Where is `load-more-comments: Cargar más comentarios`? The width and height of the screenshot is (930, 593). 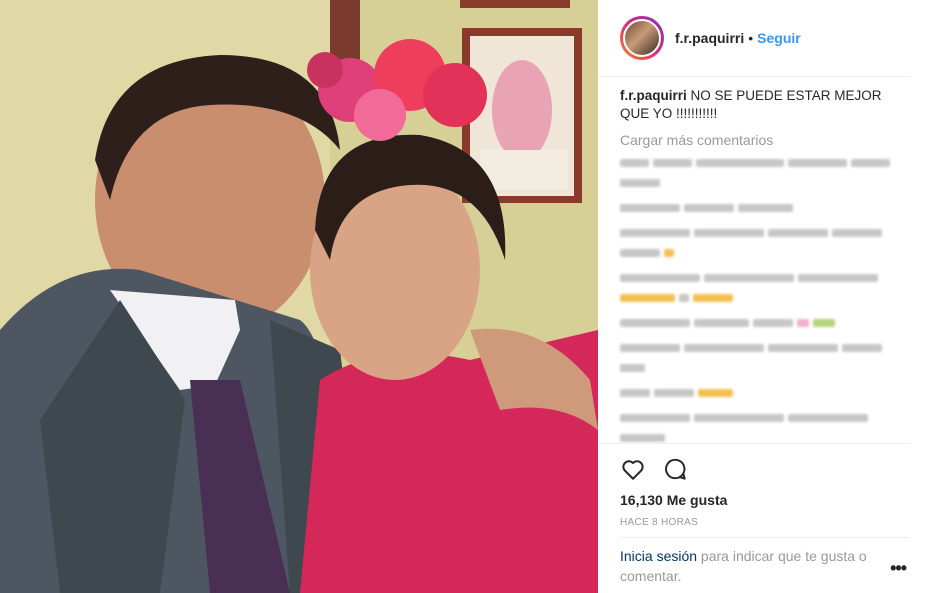 load-more-comments: Cargar más comentarios is located at coordinates (755, 140).